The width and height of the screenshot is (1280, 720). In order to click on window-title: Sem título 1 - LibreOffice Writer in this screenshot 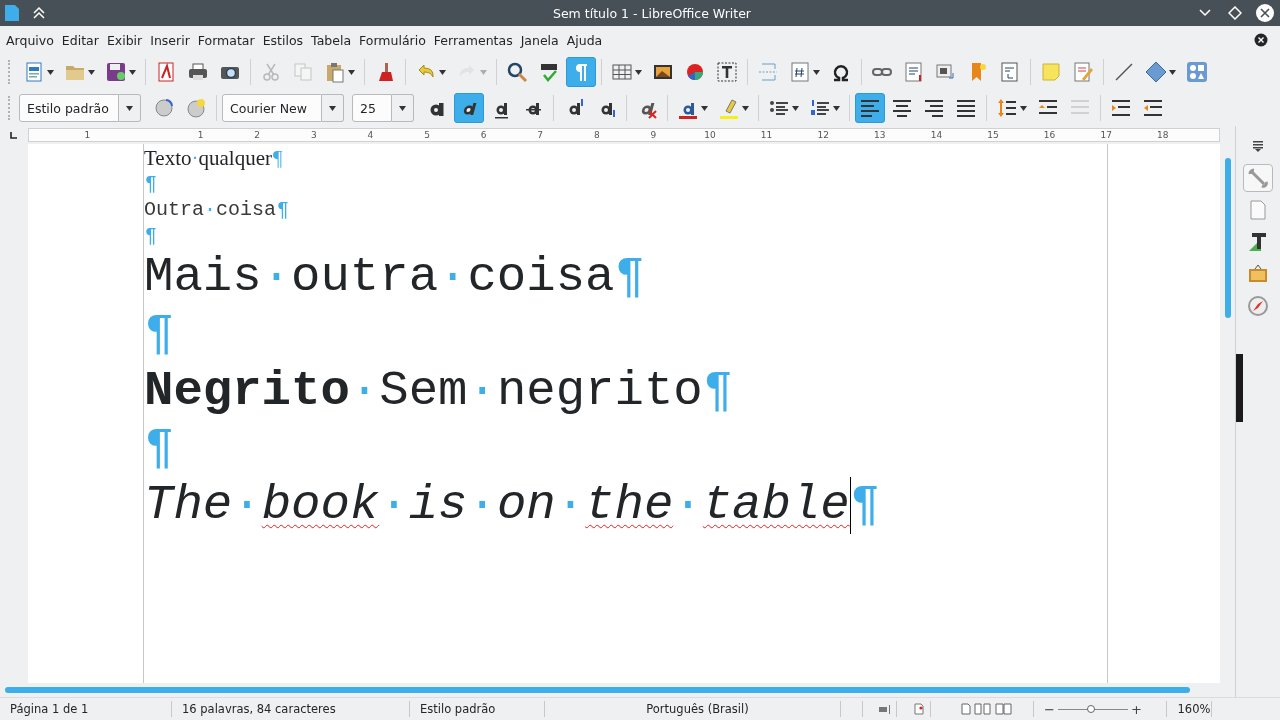, I will do `click(652, 13)`.